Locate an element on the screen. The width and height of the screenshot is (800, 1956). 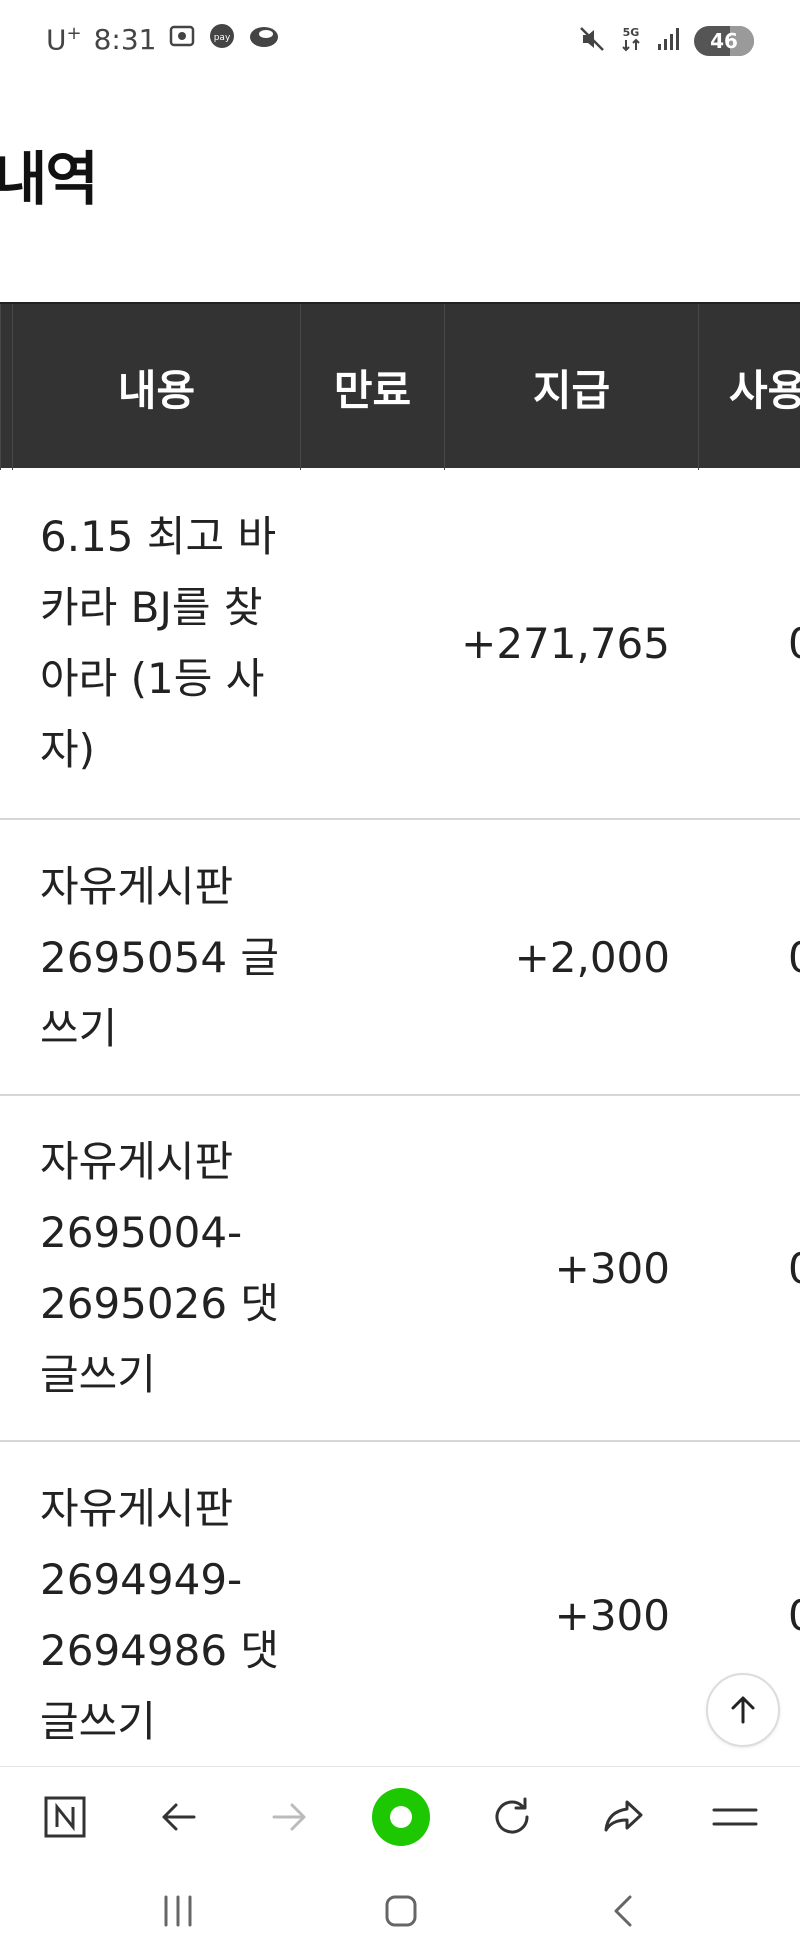
row-content: 자유게시판 2695054 글쓰기 is located at coordinates (160, 957).